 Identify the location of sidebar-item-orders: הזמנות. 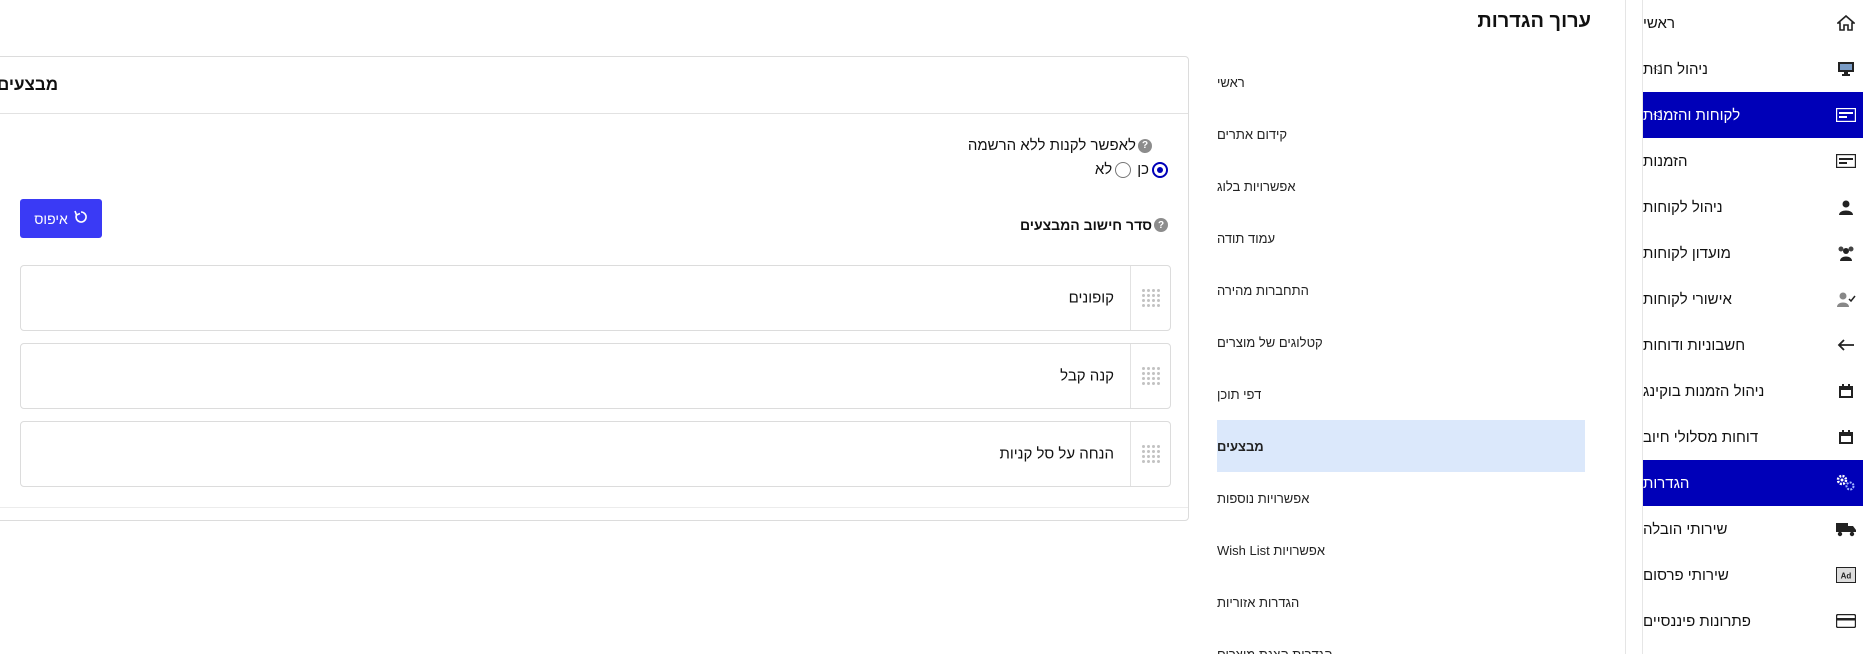
(1753, 161).